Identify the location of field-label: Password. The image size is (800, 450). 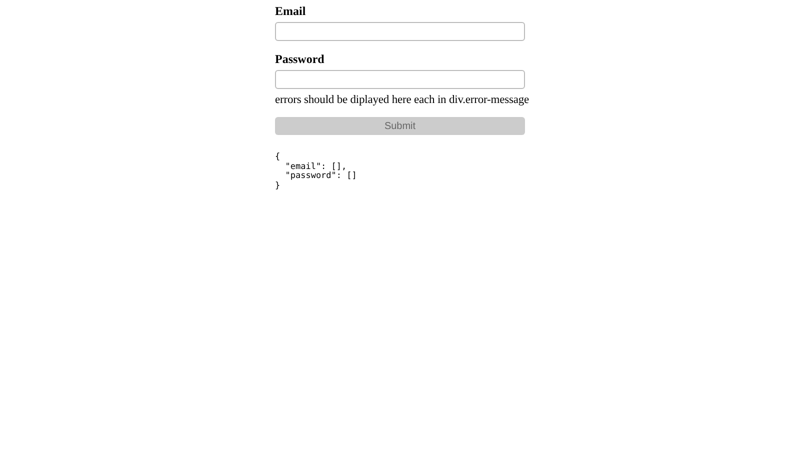
(300, 59).